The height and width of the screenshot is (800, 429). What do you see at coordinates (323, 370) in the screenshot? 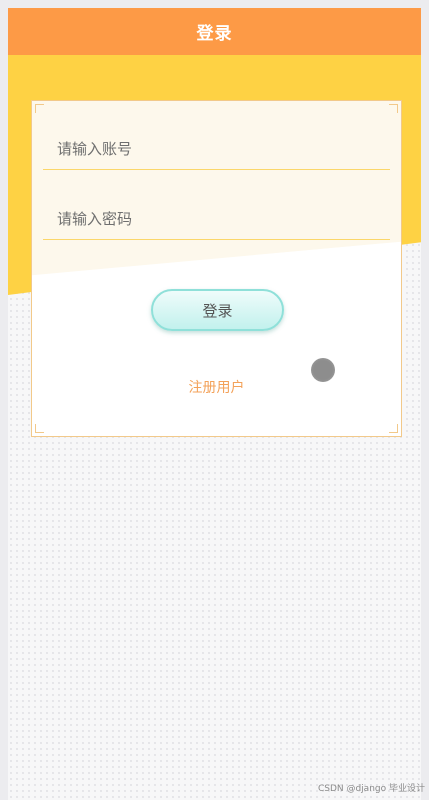
I see `touch-indicator` at bounding box center [323, 370].